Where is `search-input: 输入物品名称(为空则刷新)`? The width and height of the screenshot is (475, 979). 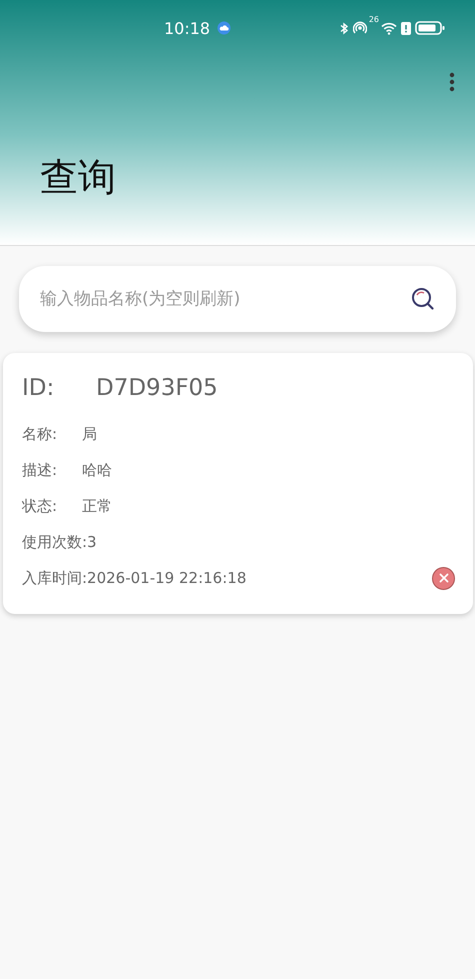
search-input: 输入物品名称(为空则刷新) is located at coordinates (224, 299).